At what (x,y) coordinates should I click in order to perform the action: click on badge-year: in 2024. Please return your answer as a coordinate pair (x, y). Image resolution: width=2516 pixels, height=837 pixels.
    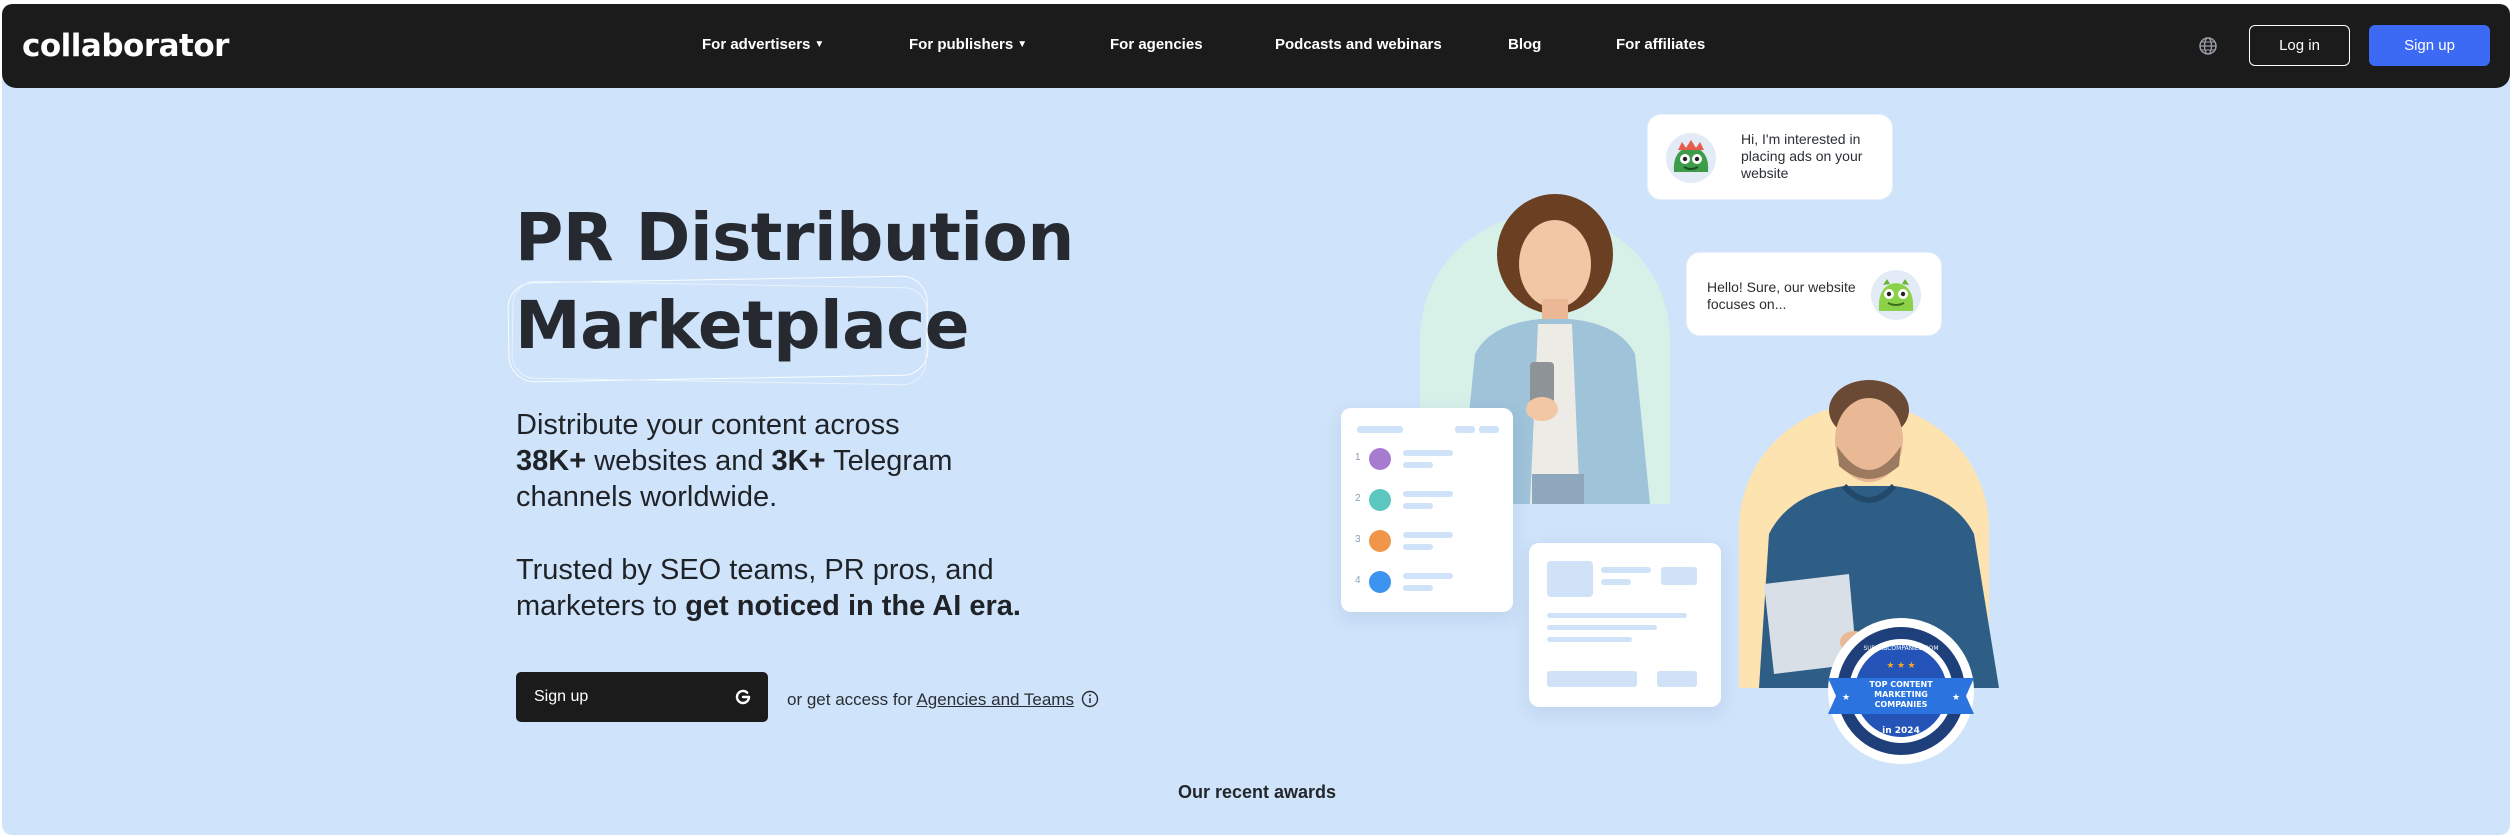
    Looking at the image, I should click on (1901, 731).